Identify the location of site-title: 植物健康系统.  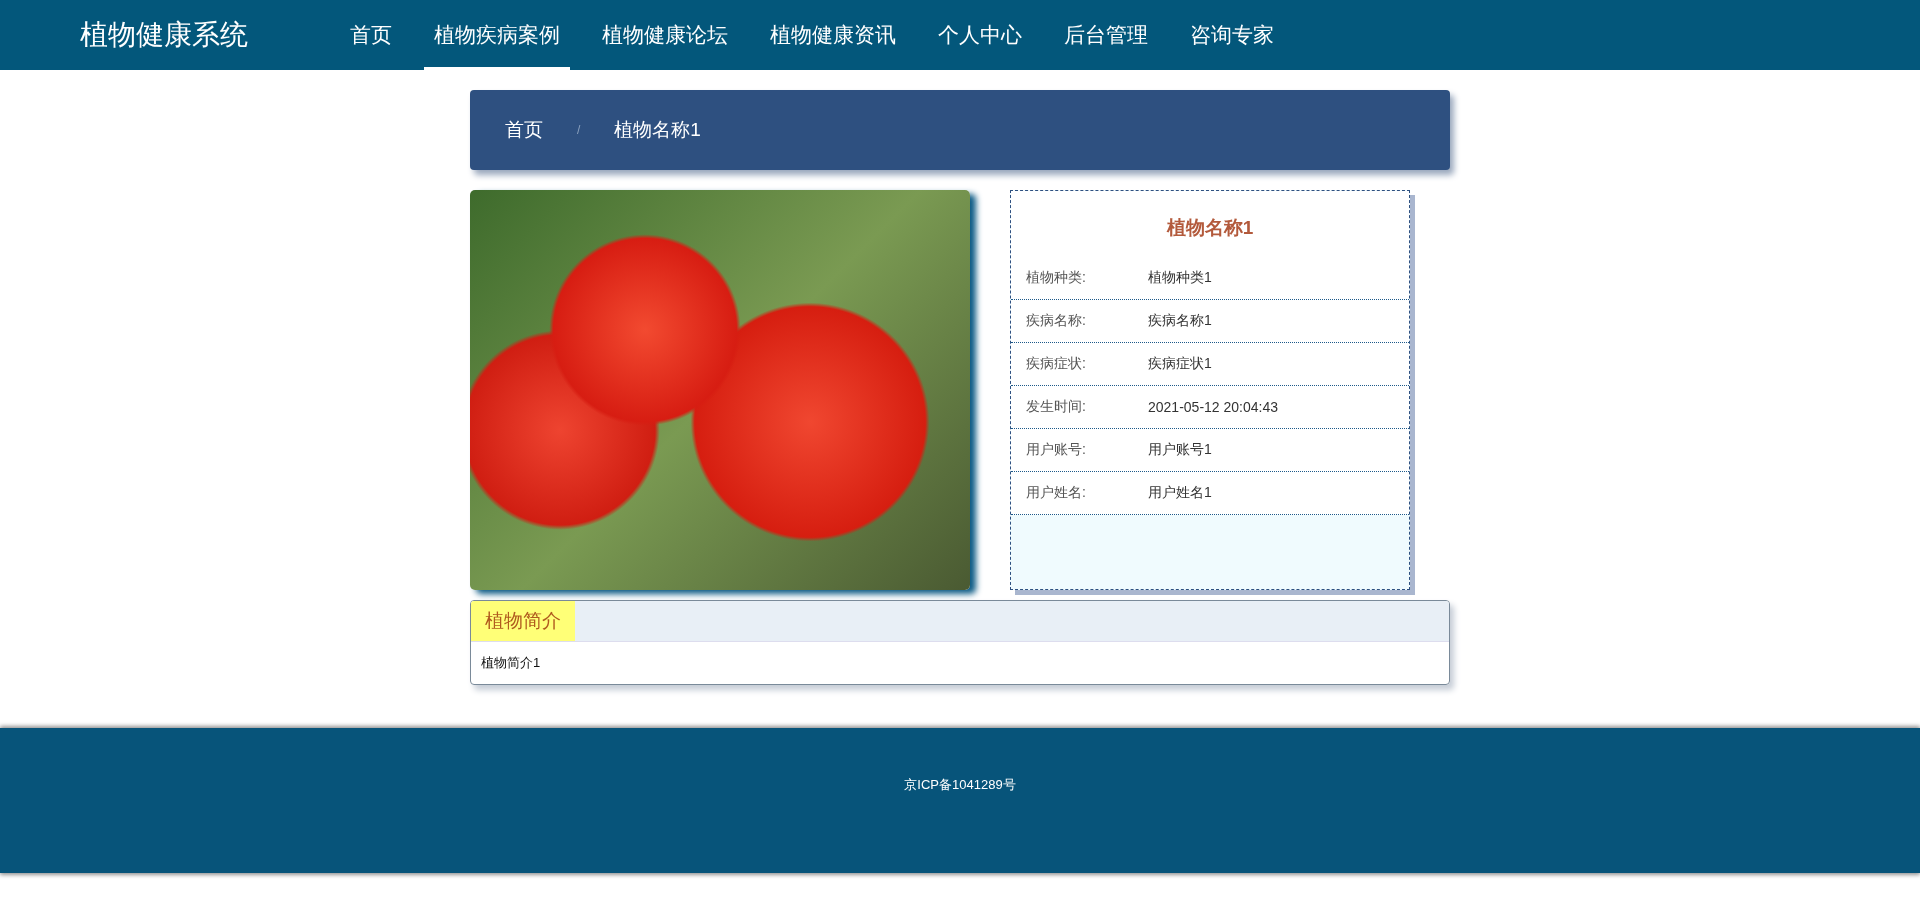
(164, 35).